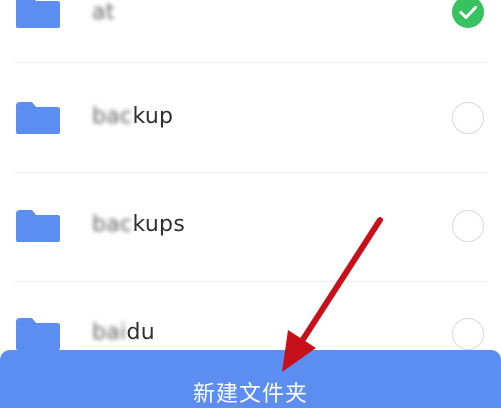 The height and width of the screenshot is (408, 501). Describe the element at coordinates (123, 332) in the screenshot. I see `folder-name: baidu` at that location.